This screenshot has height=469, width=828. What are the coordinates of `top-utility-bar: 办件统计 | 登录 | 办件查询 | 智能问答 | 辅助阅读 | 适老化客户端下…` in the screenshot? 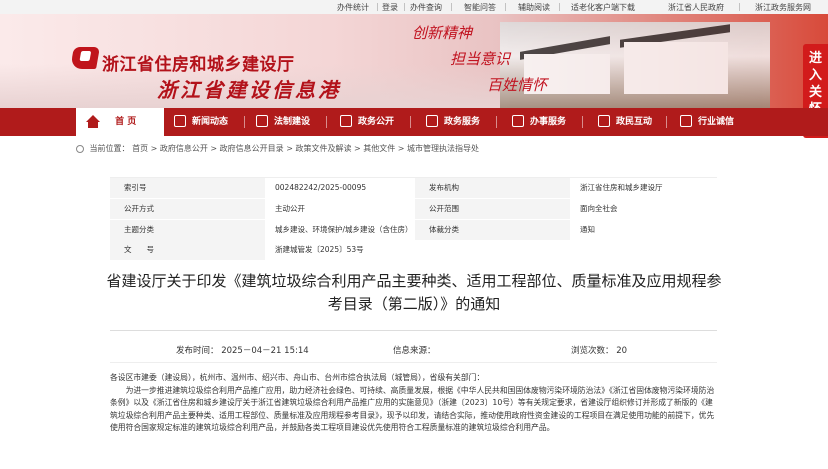 It's located at (414, 7).